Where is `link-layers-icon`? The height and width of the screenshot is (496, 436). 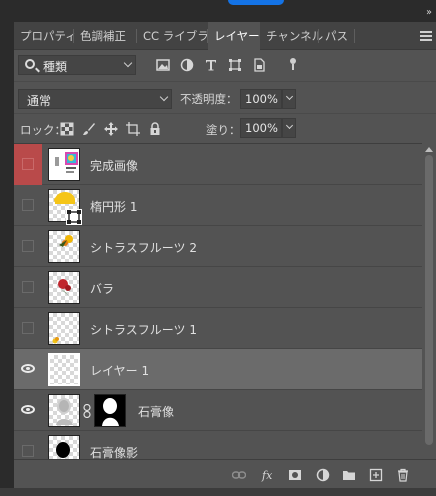 link-layers-icon is located at coordinates (239, 475).